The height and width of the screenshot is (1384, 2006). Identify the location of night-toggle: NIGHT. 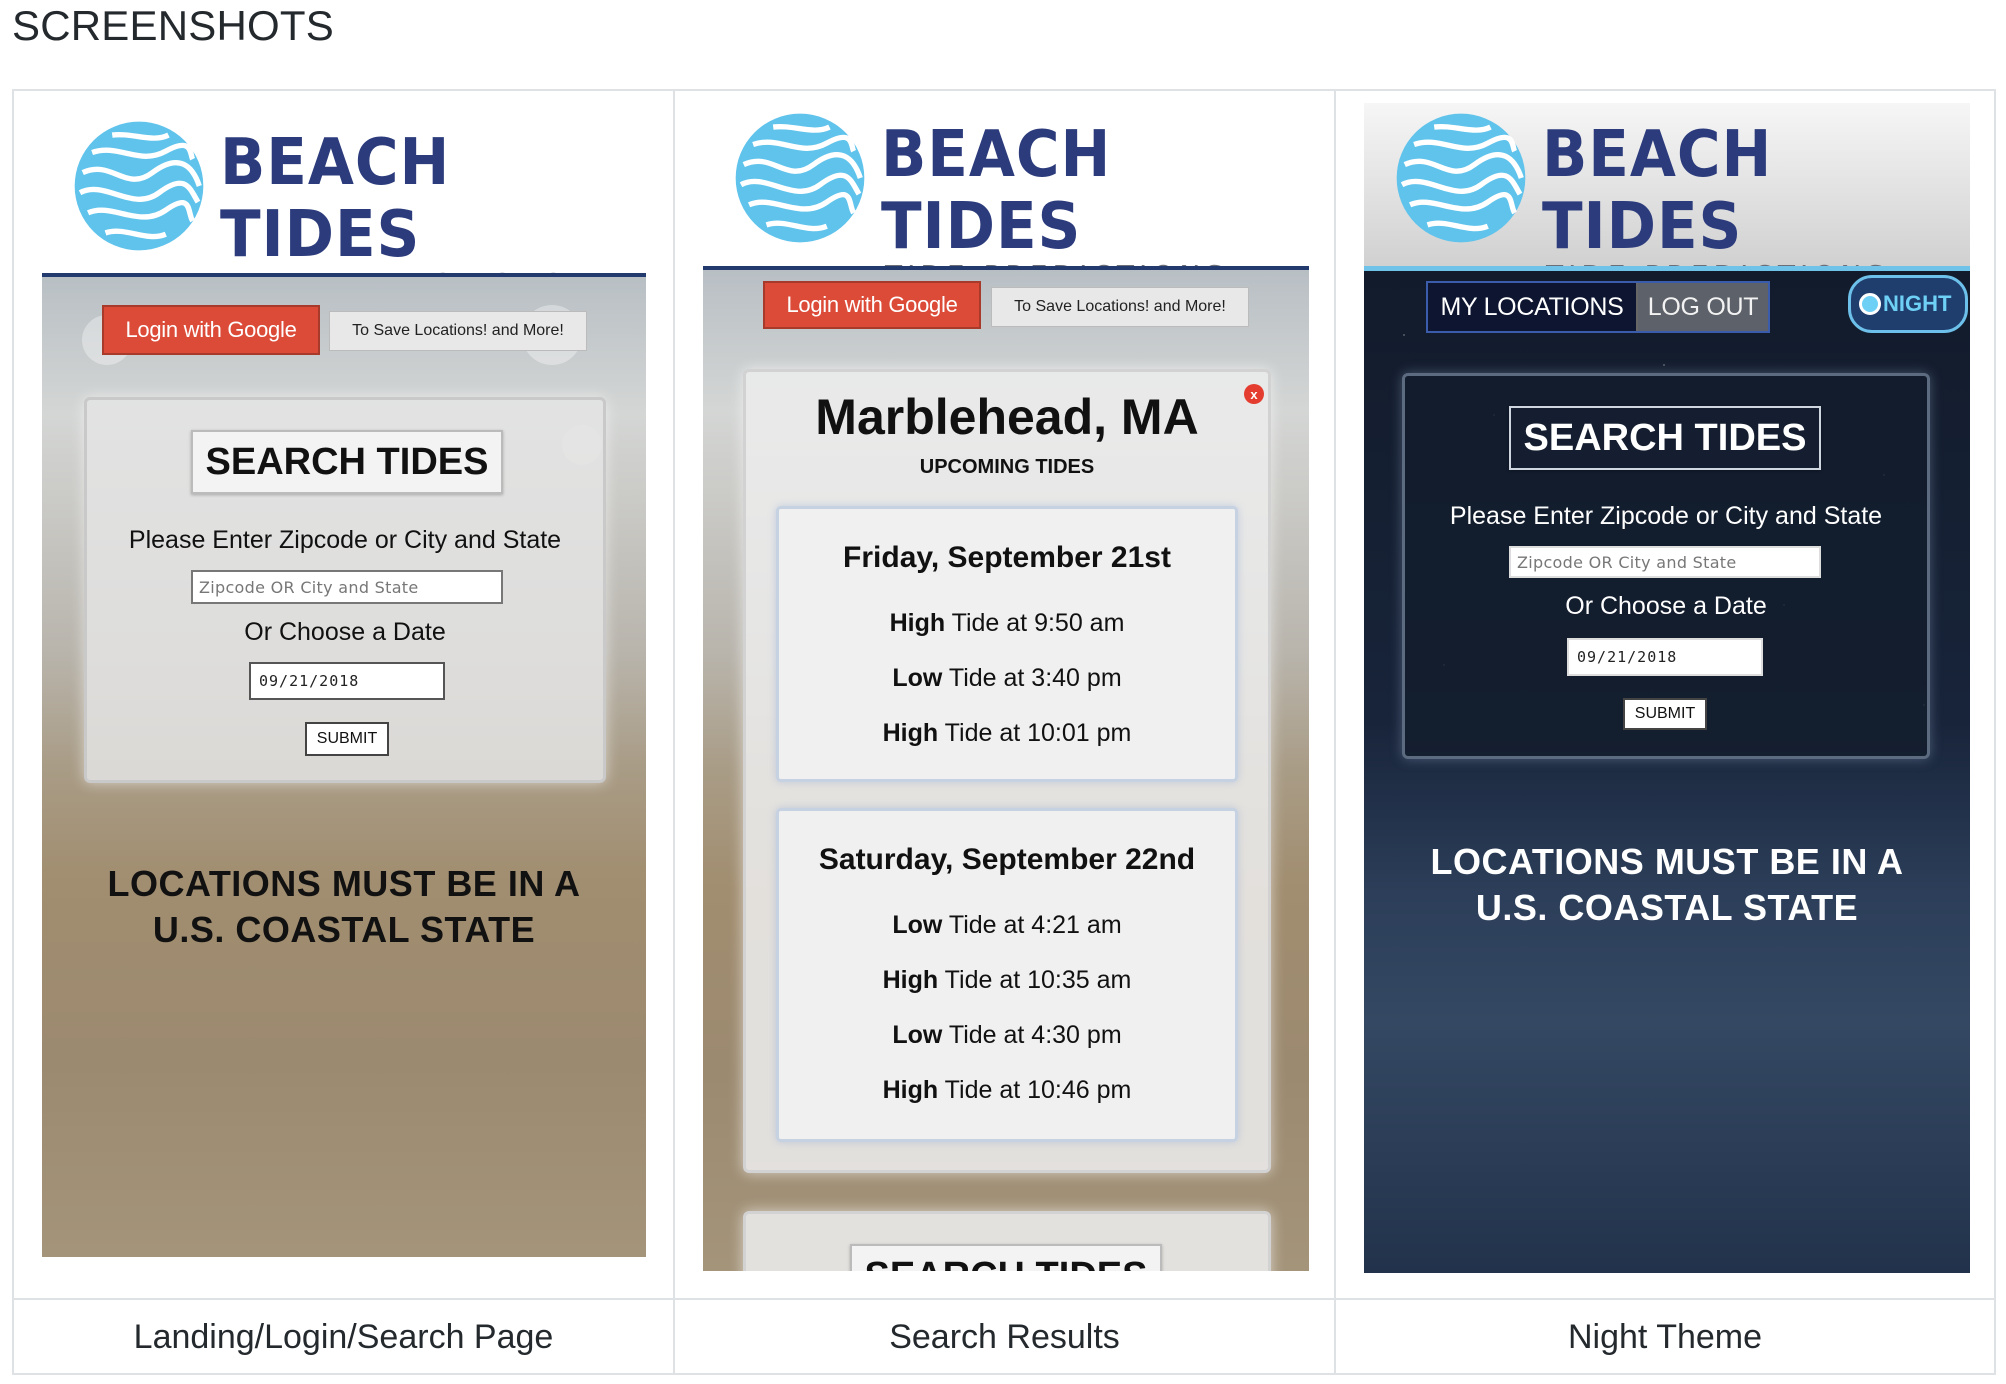
(1908, 304).